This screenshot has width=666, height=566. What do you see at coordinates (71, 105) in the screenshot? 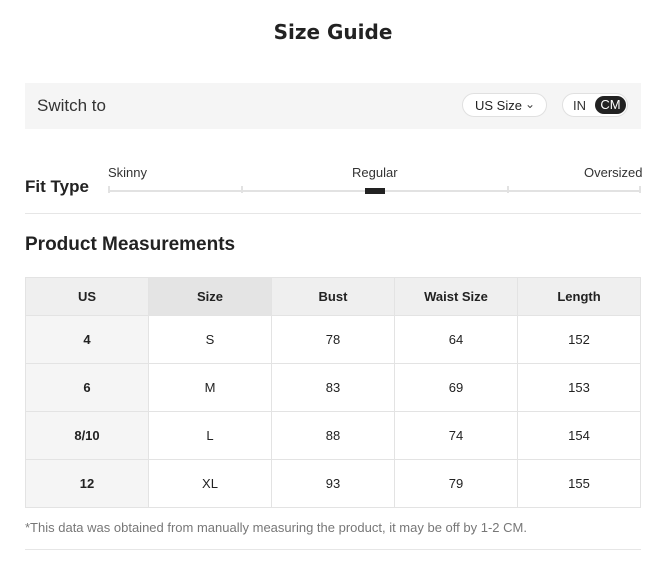
I see `switch-to-label: Switch to` at bounding box center [71, 105].